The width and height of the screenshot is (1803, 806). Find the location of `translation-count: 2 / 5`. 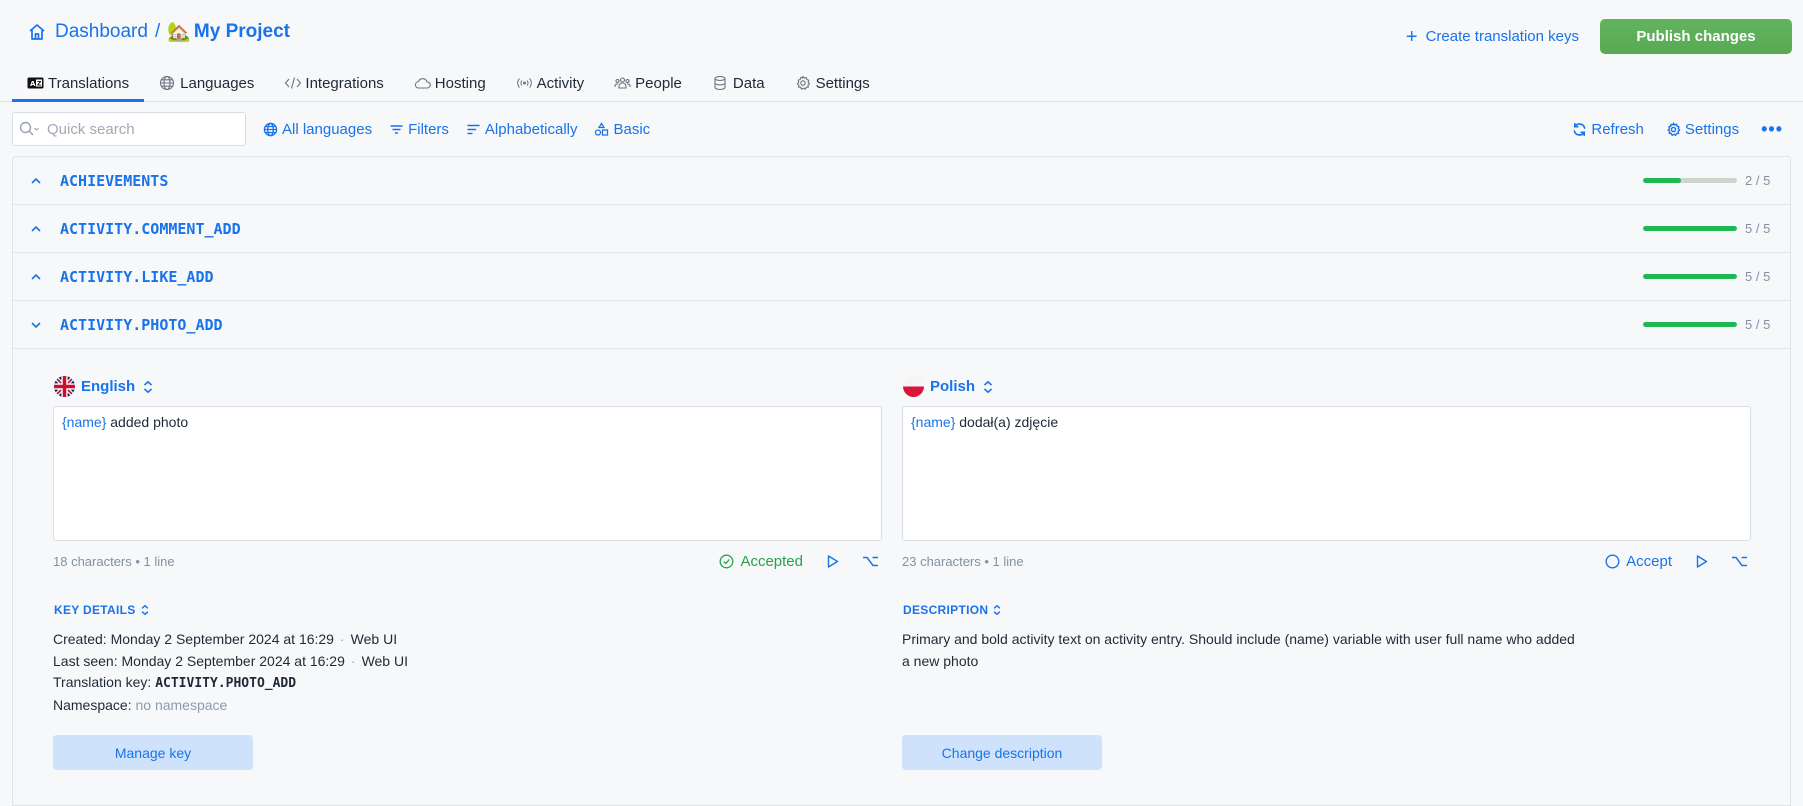

translation-count: 2 / 5 is located at coordinates (1758, 180).